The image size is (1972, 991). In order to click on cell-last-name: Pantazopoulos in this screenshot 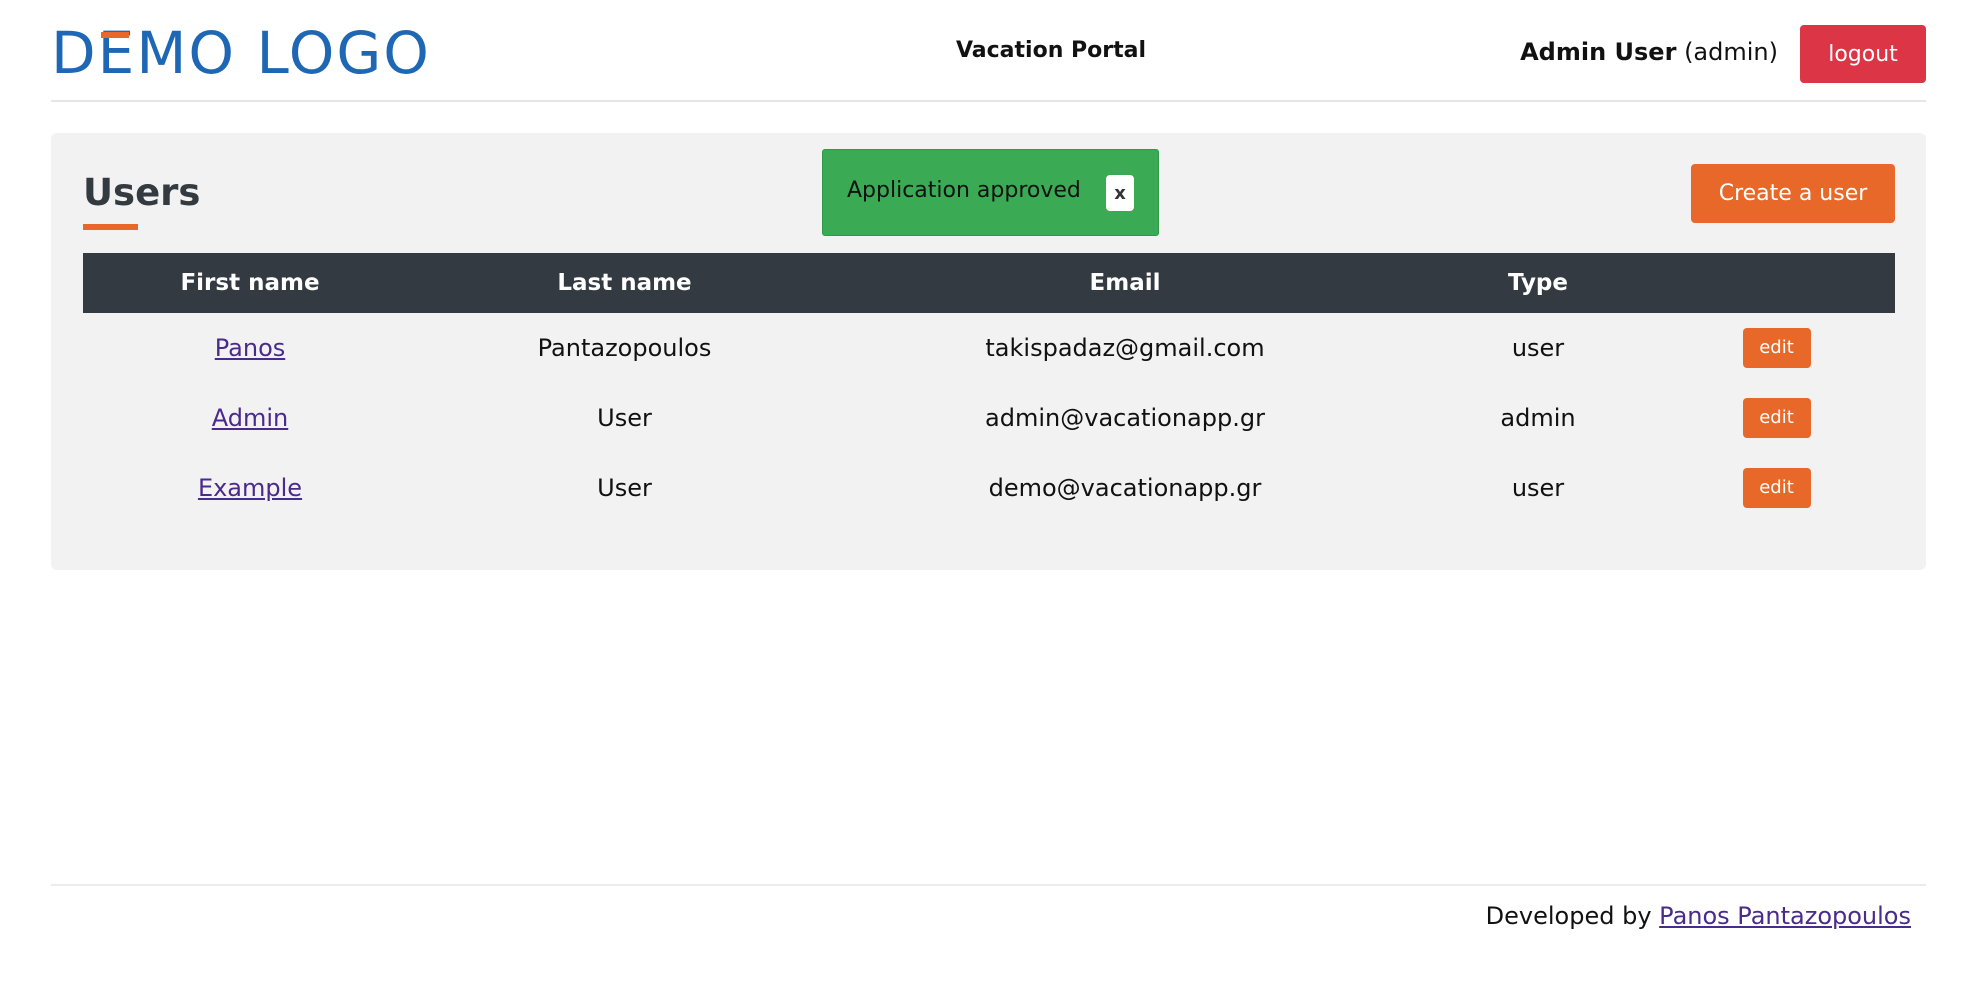, I will do `click(624, 348)`.